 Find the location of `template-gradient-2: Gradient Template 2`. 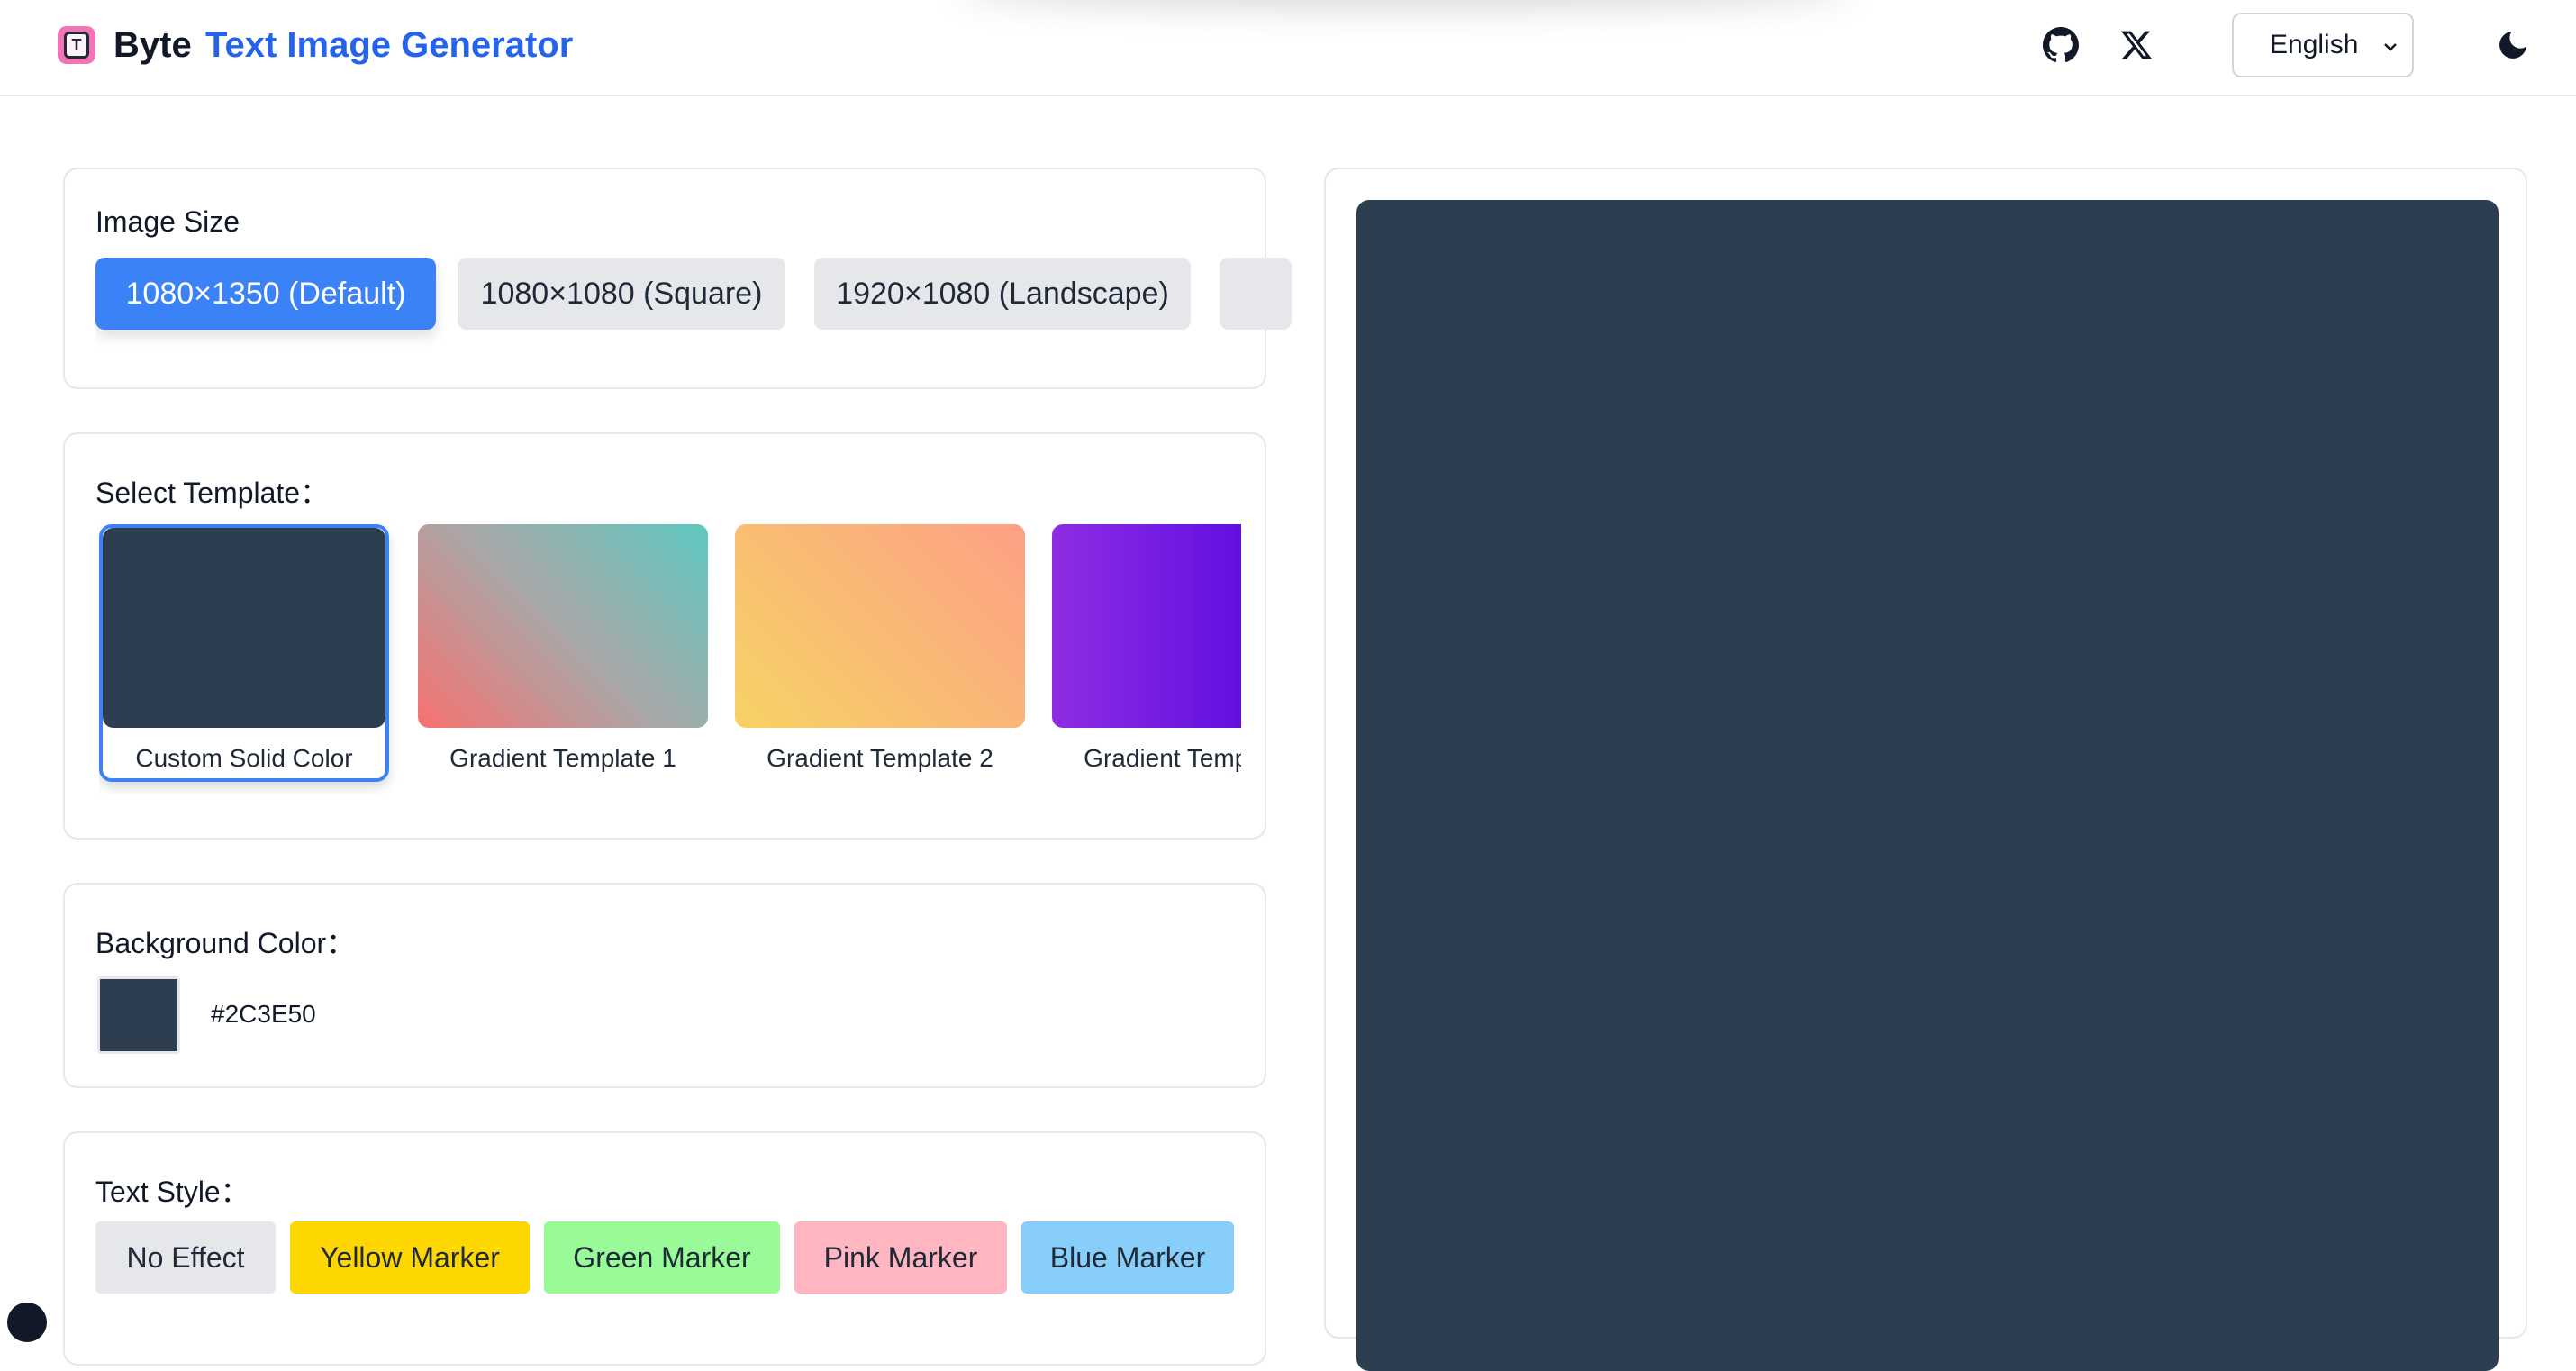

template-gradient-2: Gradient Template 2 is located at coordinates (880, 653).